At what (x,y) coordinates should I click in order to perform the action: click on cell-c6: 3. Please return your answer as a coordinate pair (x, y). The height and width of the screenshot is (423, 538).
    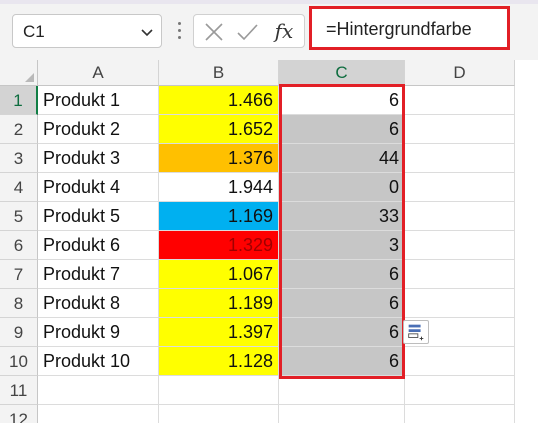
    Looking at the image, I should click on (342, 245).